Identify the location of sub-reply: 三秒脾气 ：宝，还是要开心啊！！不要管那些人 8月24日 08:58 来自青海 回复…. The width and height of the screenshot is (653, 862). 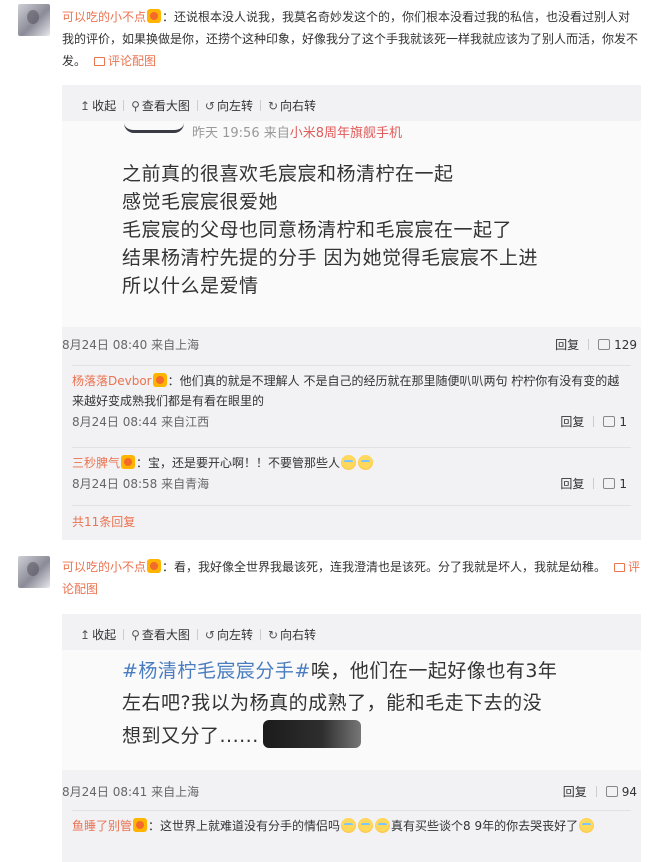
(351, 474).